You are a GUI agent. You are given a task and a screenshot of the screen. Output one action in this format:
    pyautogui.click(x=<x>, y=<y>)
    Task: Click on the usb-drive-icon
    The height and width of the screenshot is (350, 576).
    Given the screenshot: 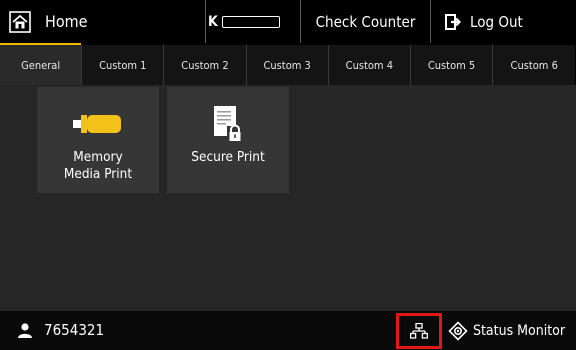 What is the action you would take?
    pyautogui.click(x=97, y=124)
    